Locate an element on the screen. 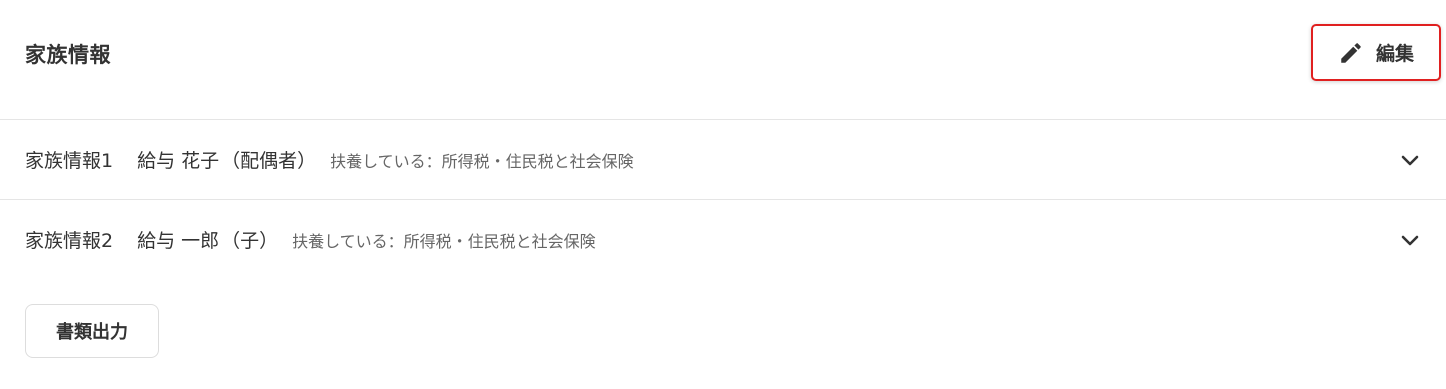 The height and width of the screenshot is (389, 1446). family-member-index: 家族情報2 is located at coordinates (69, 241).